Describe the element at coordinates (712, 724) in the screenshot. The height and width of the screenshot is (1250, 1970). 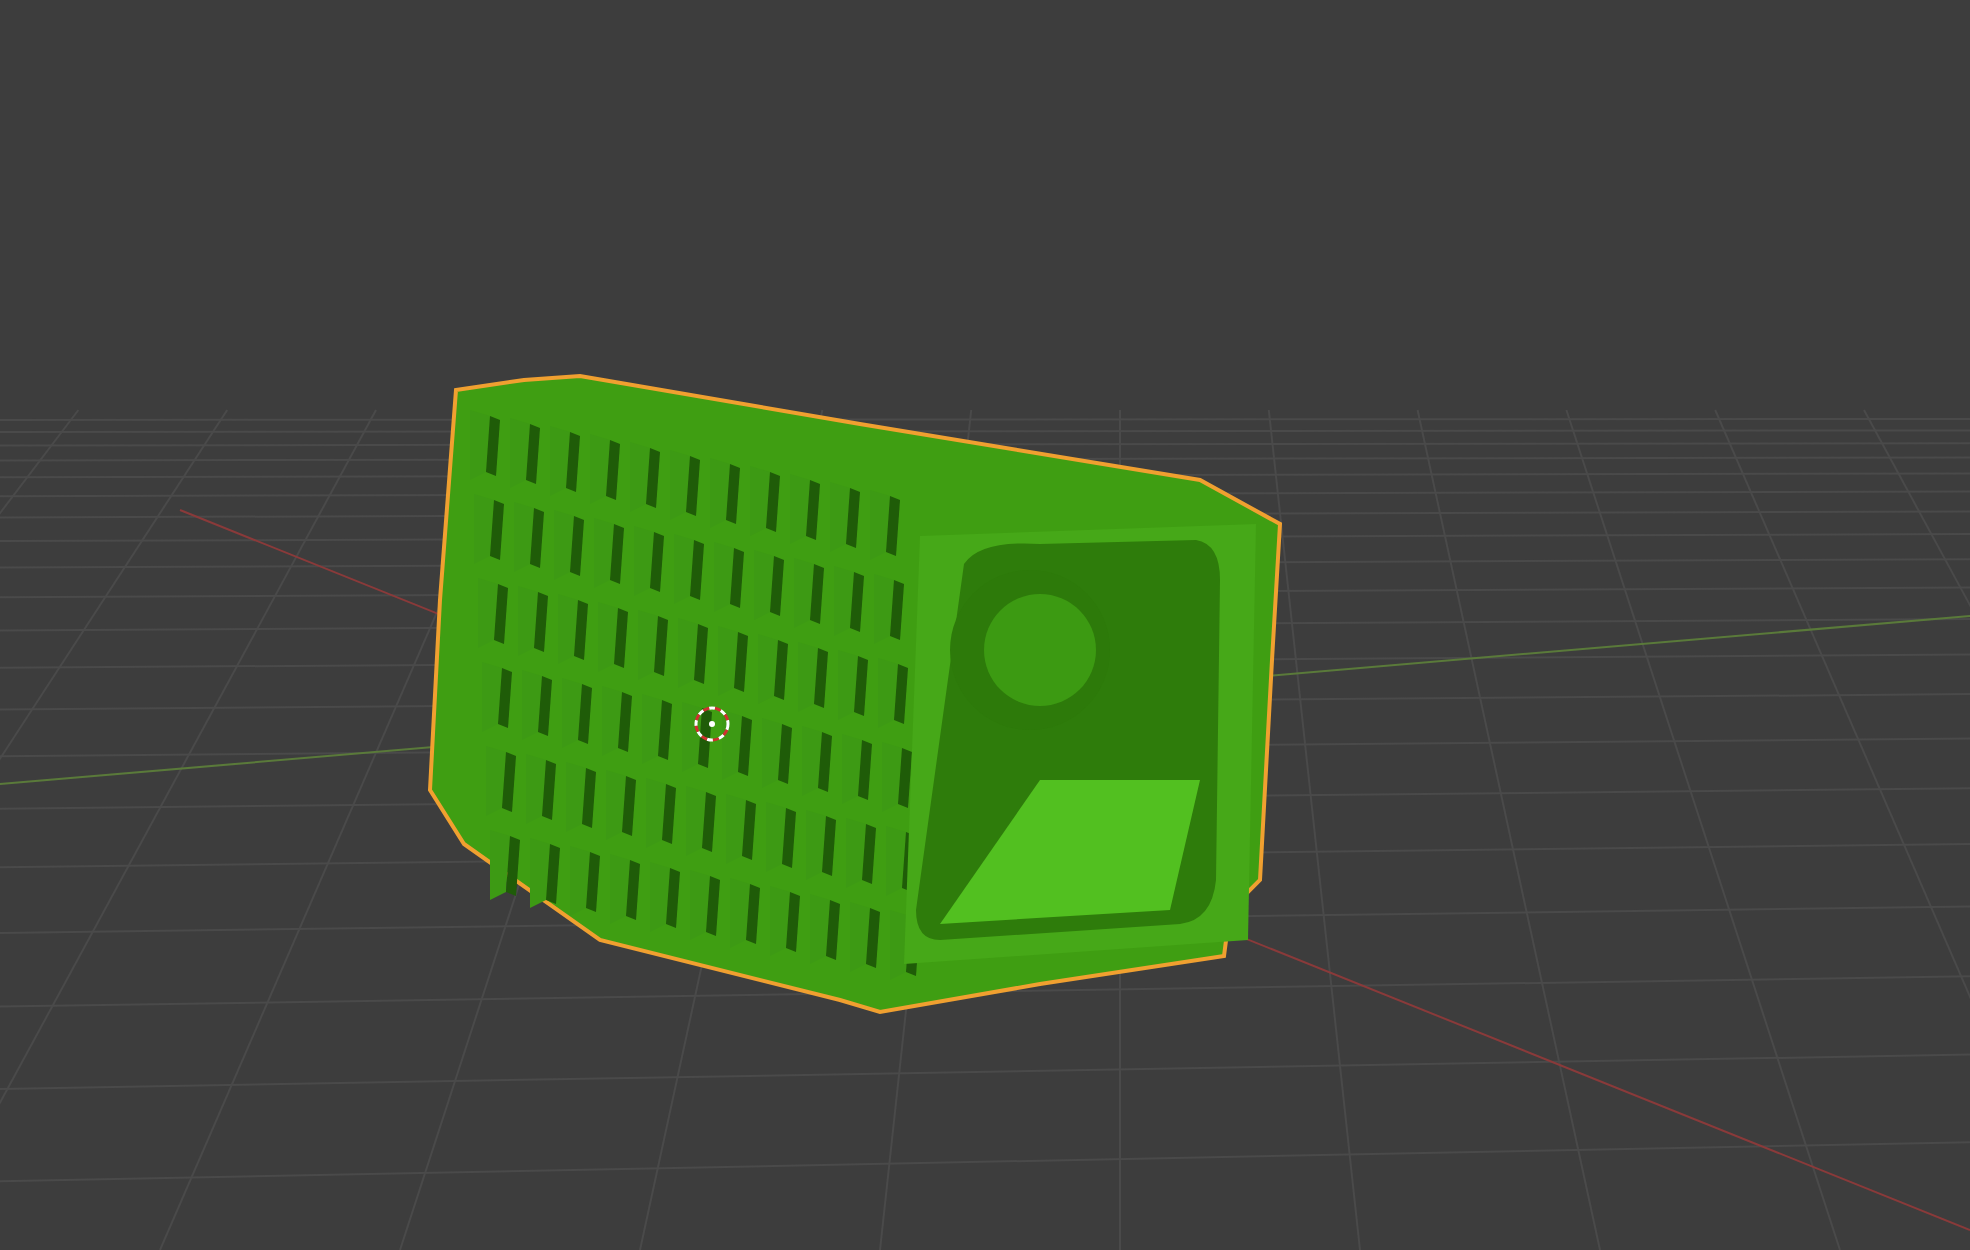
I see `3d-cursor-icon` at that location.